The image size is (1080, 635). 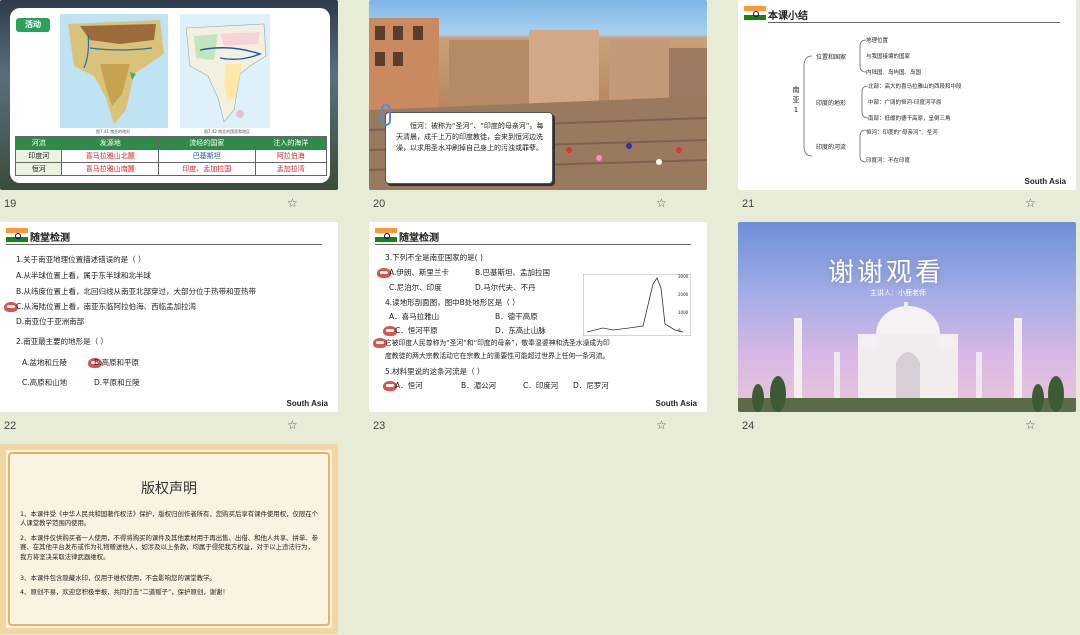 What do you see at coordinates (877, 41) in the screenshot?
I see `group-item: 地理位置` at bounding box center [877, 41].